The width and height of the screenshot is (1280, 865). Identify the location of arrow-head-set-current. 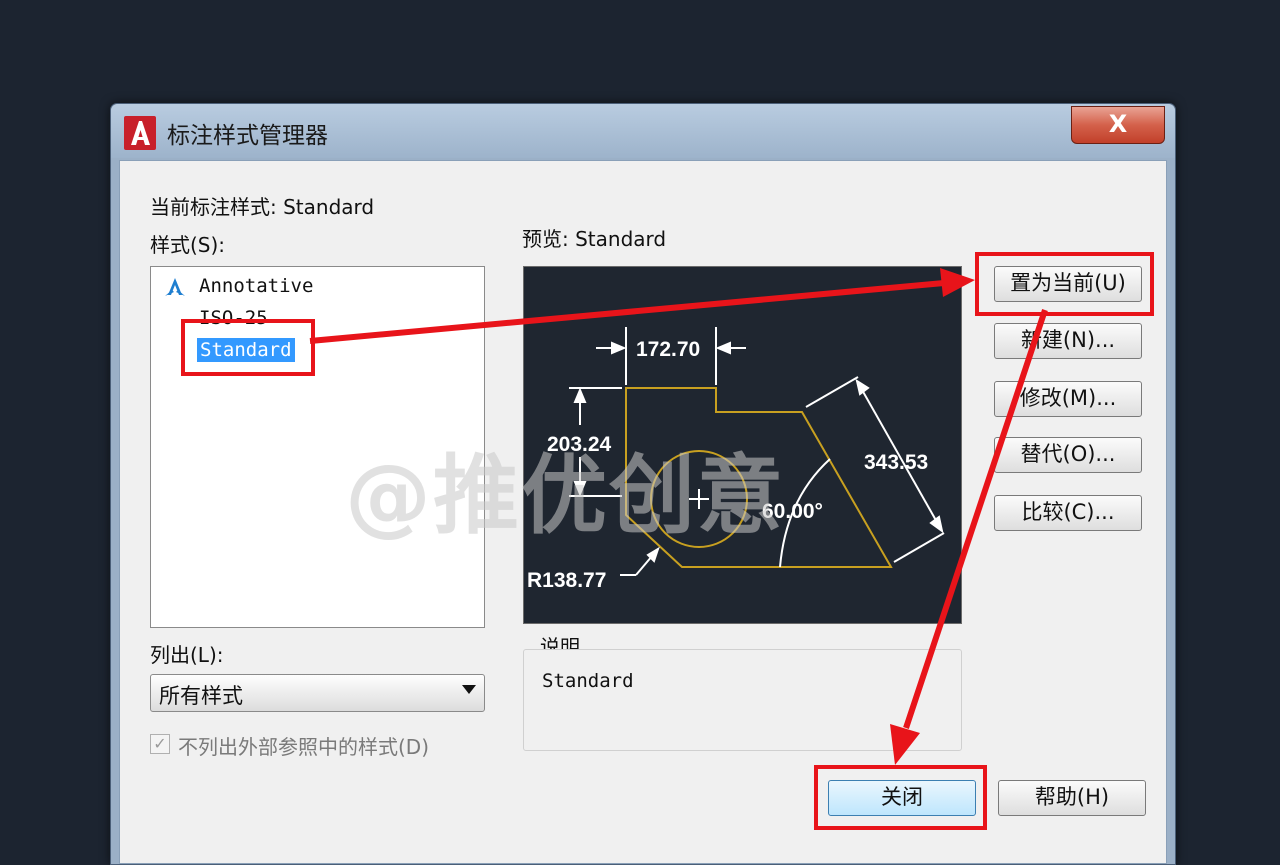
(957, 282).